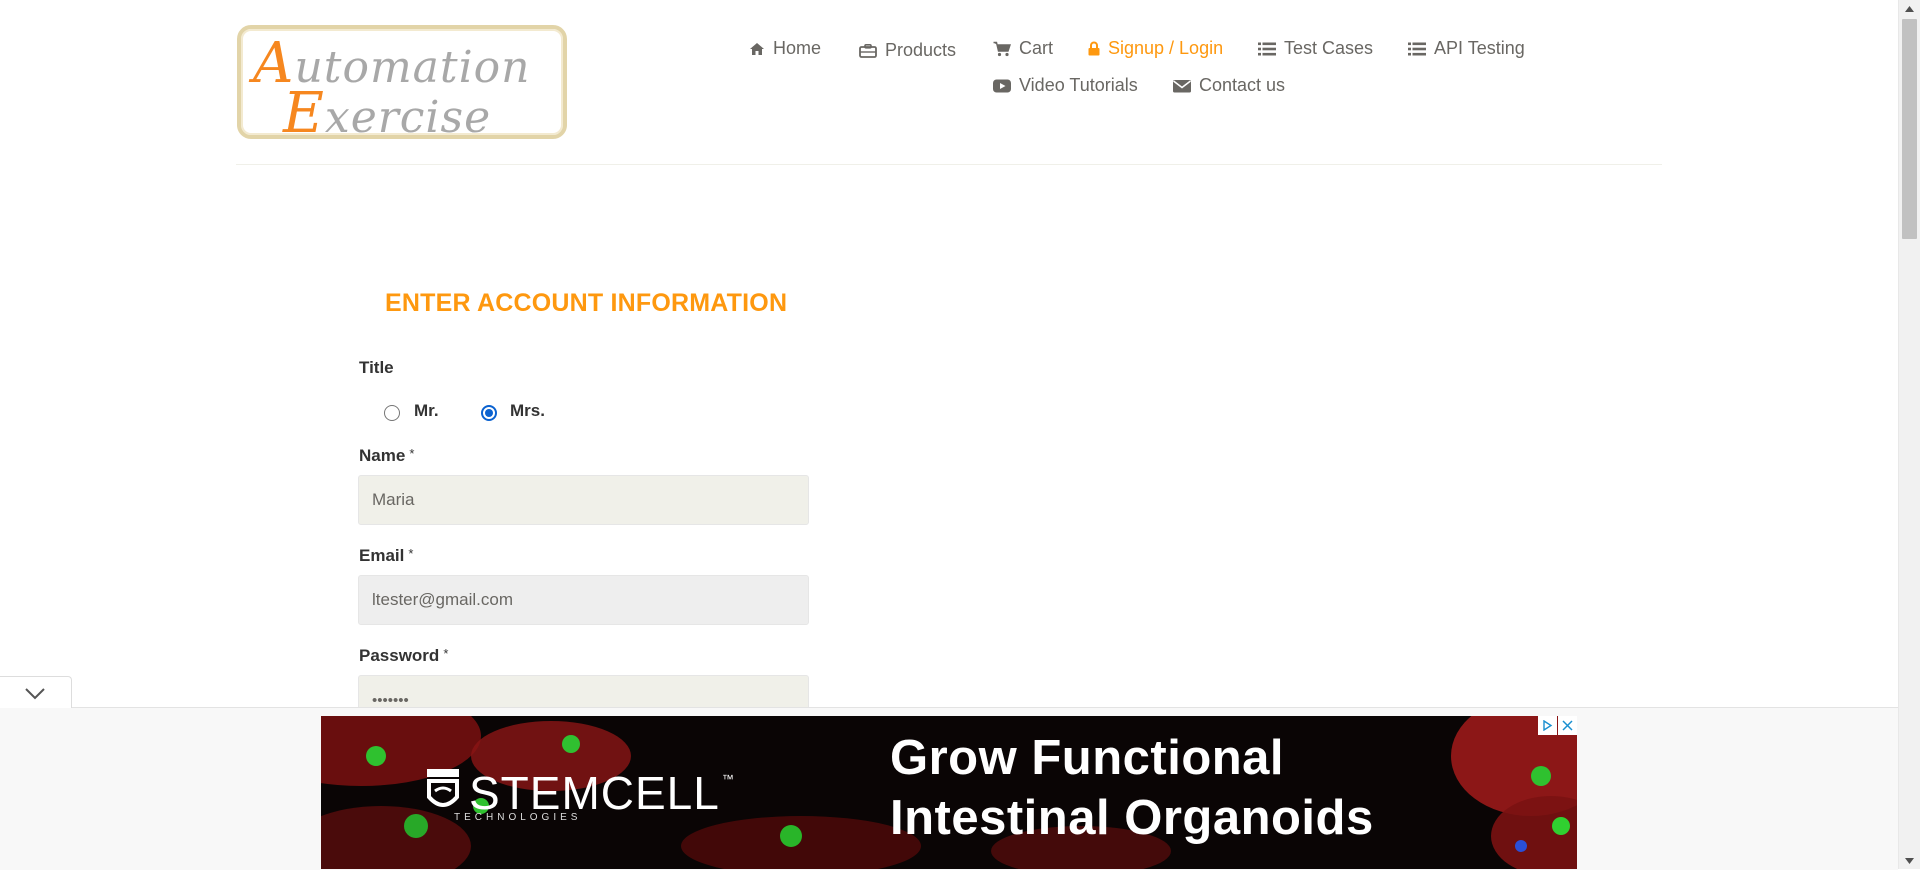  Describe the element at coordinates (1909, 8) in the screenshot. I see `scroll-up-arrow-icon` at that location.